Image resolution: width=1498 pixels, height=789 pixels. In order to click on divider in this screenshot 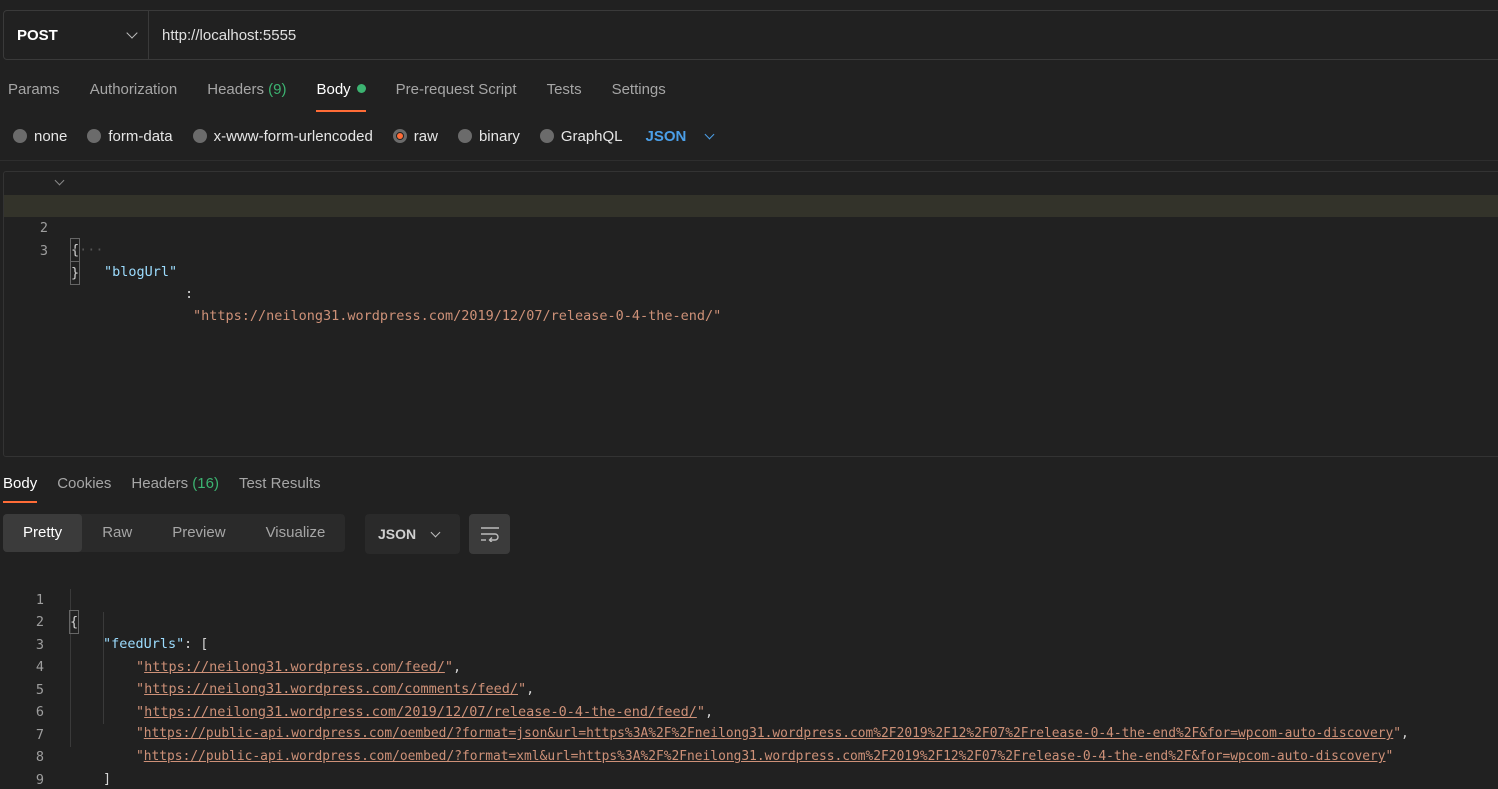, I will do `click(749, 160)`.